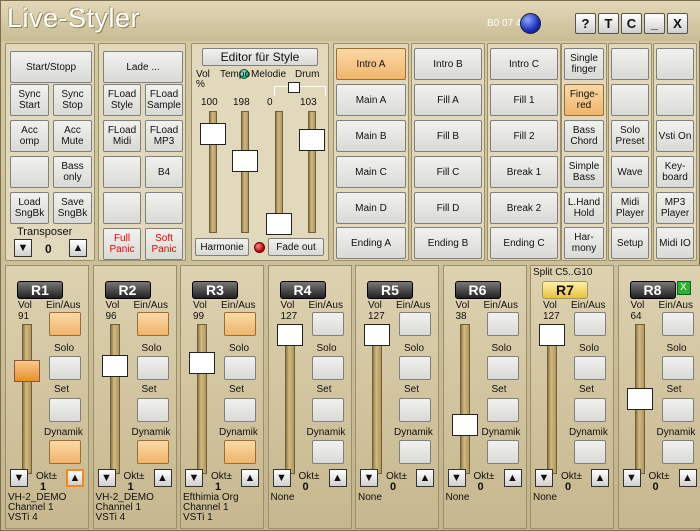 Image resolution: width=700 pixels, height=531 pixels. Describe the element at coordinates (584, 243) in the screenshot. I see `style-button-har-mony: Har- mony` at that location.